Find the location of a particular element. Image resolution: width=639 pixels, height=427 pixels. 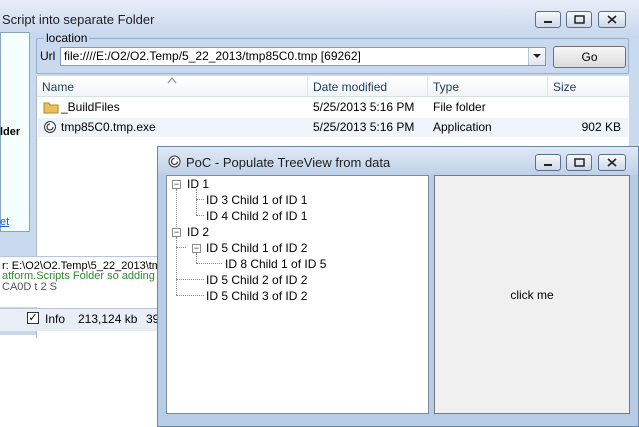

tree-node: ID 2 is located at coordinates (198, 232).